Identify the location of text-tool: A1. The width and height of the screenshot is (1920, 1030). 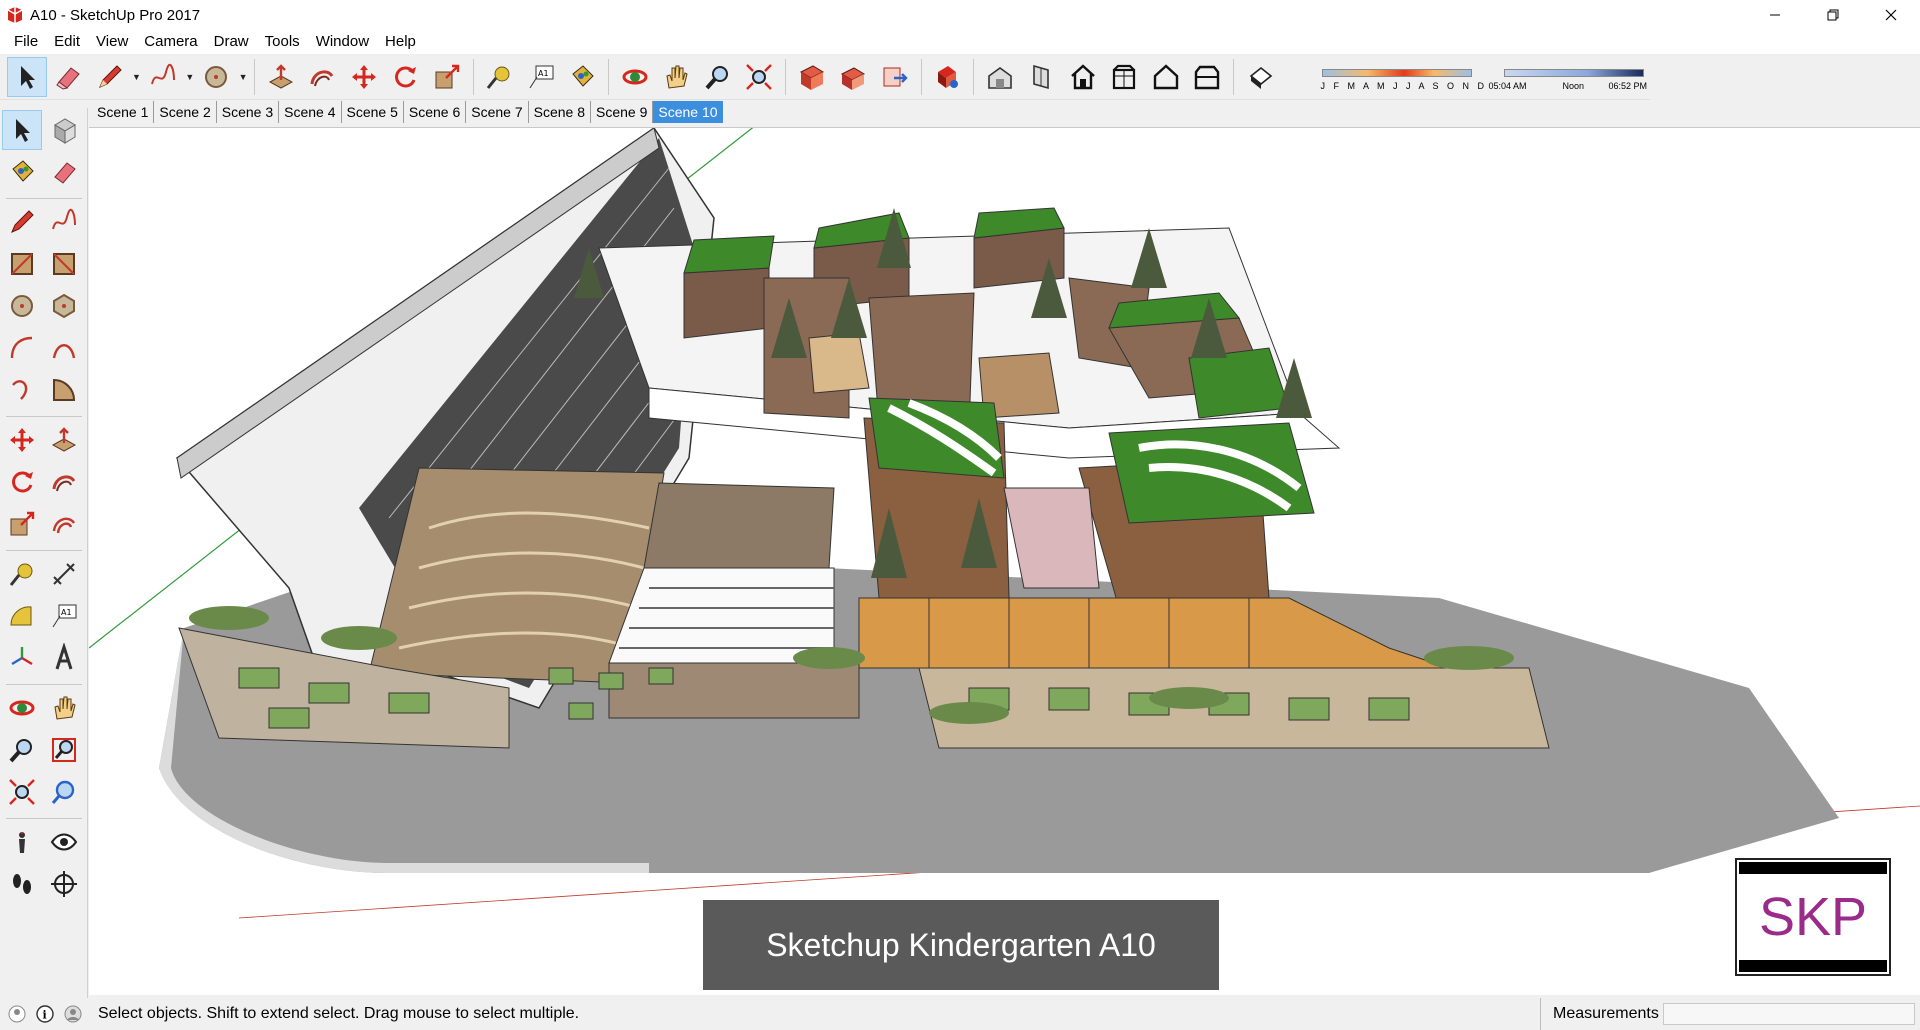
(64, 616).